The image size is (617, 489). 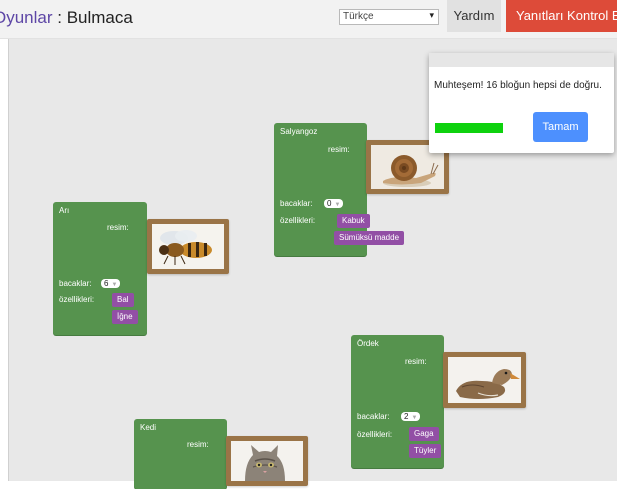 I want to click on bee-image, so click(x=188, y=246).